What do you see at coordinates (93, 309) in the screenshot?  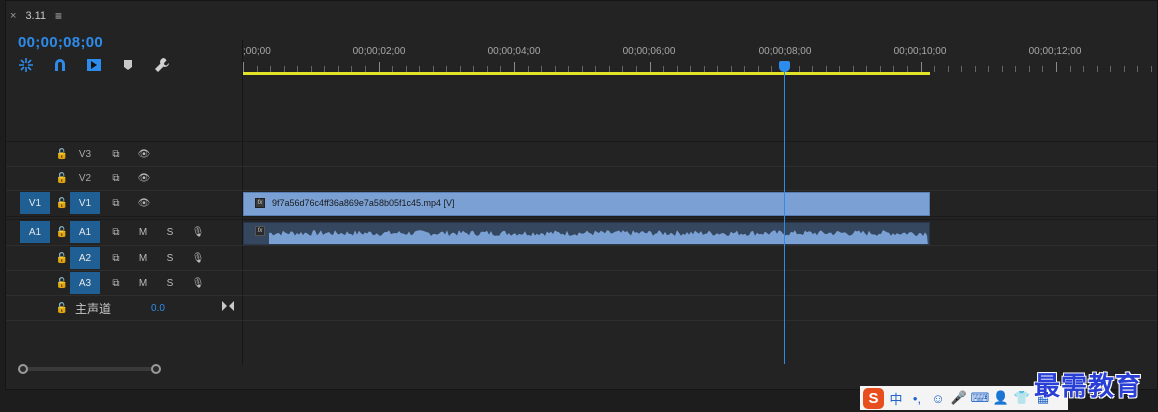 I see `master-track-label: 主声道` at bounding box center [93, 309].